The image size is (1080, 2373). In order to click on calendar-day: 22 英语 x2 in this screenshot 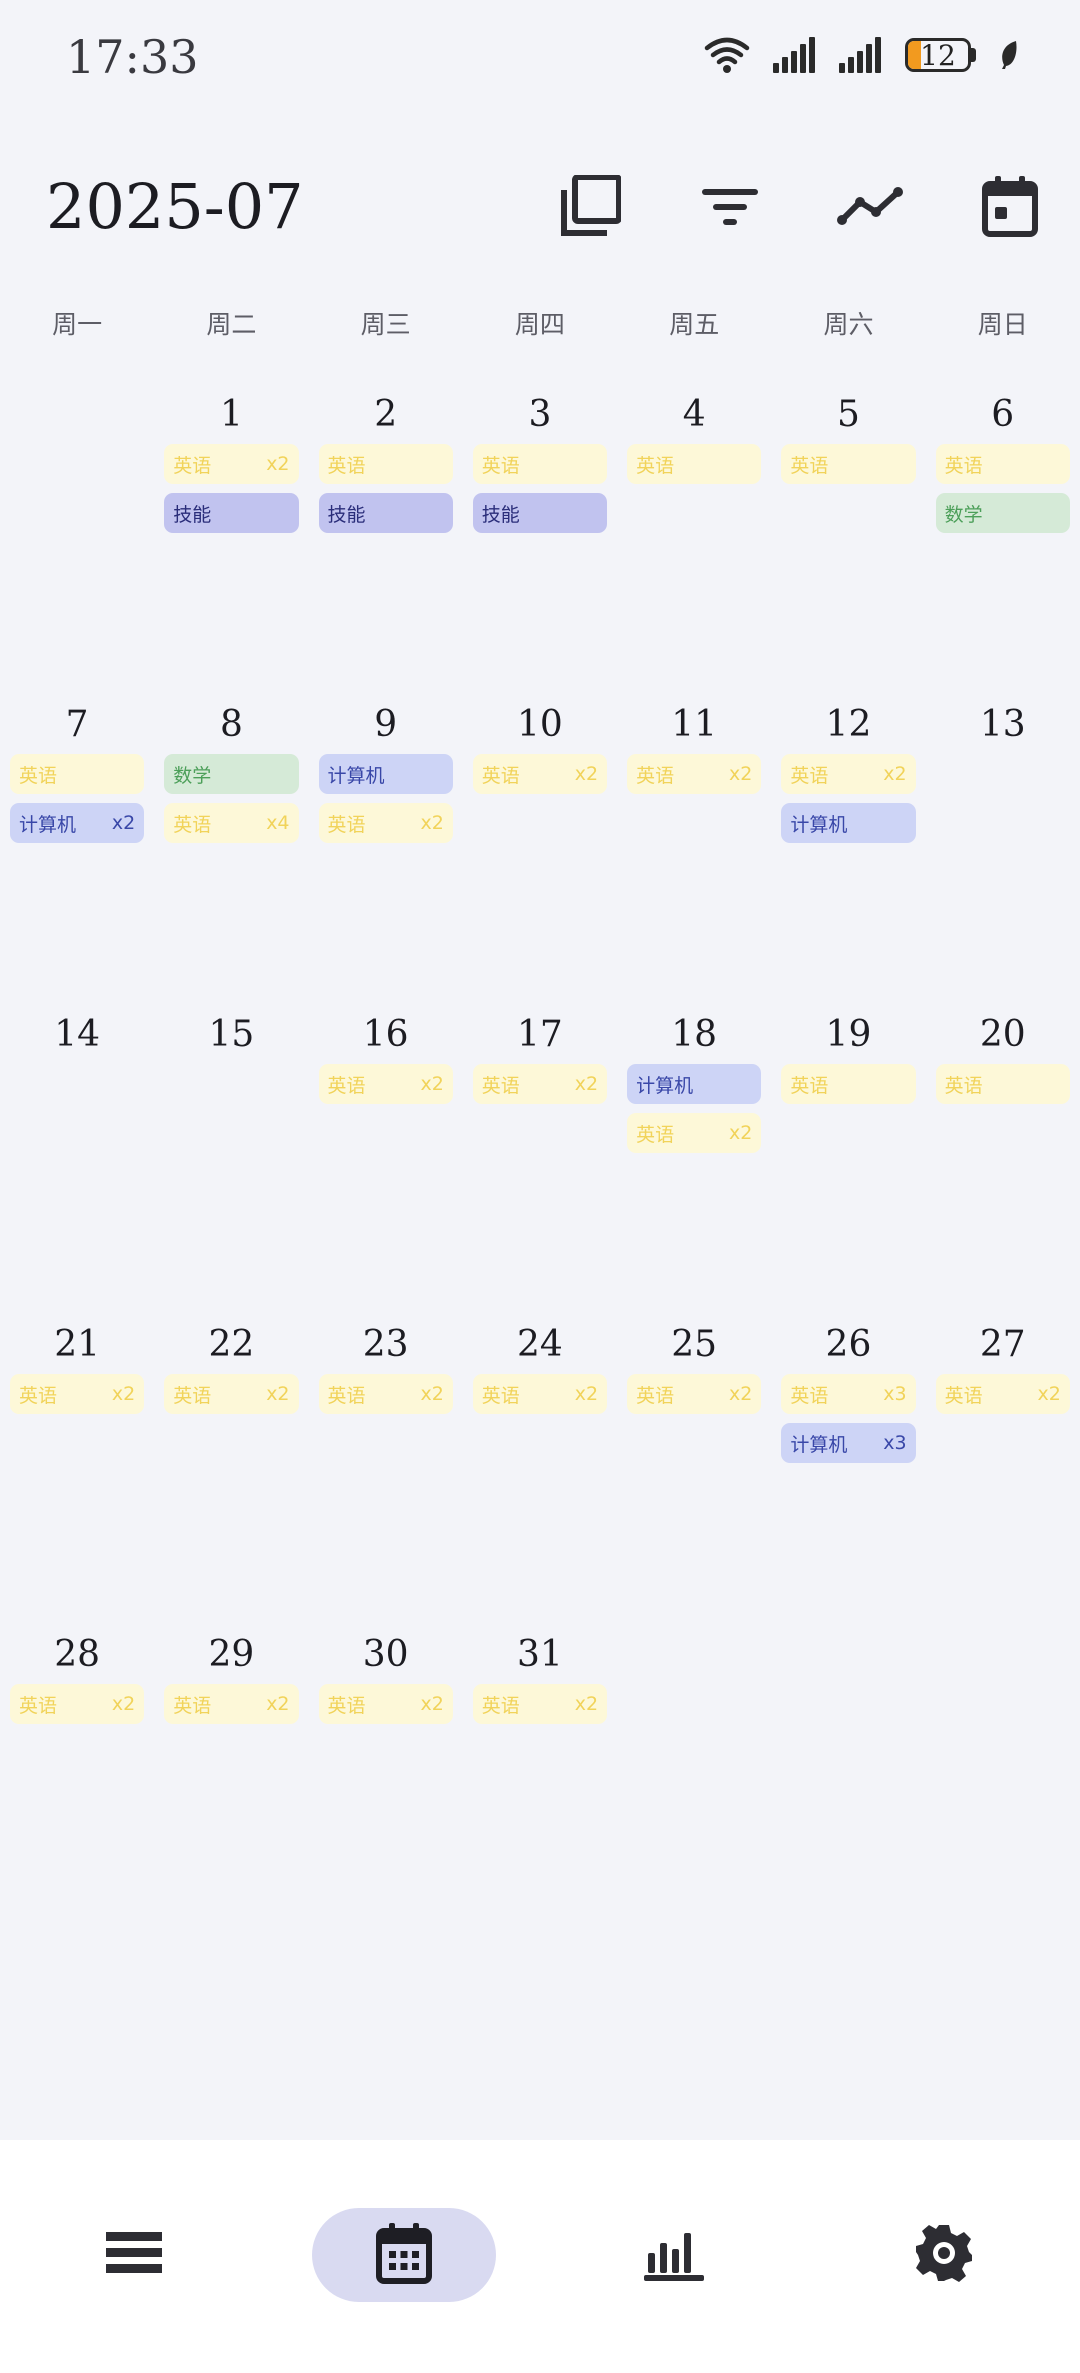, I will do `click(231, 1475)`.